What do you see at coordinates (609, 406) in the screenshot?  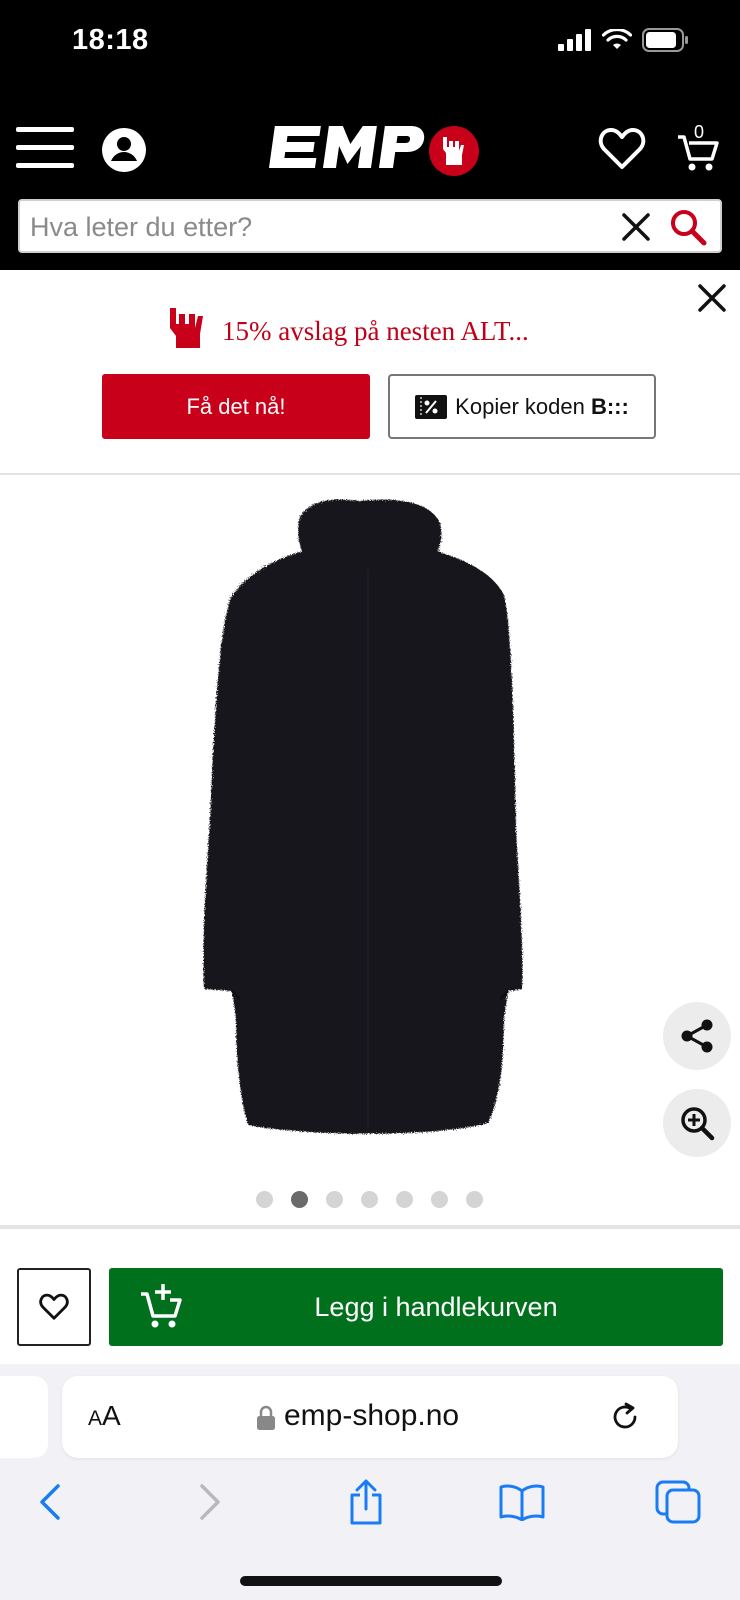 I see `copy-code-value: B:::` at bounding box center [609, 406].